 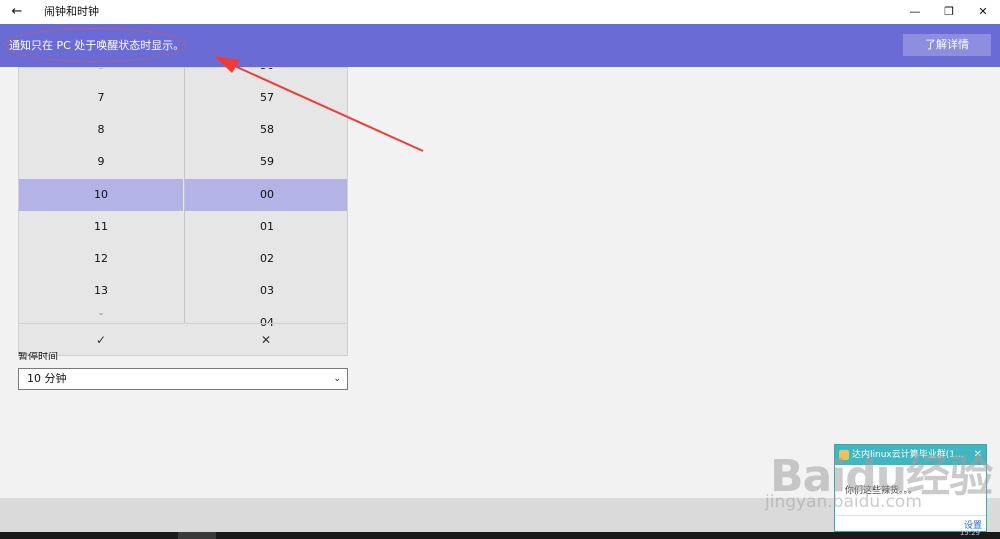 I want to click on minute-item: 03, so click(x=266, y=291).